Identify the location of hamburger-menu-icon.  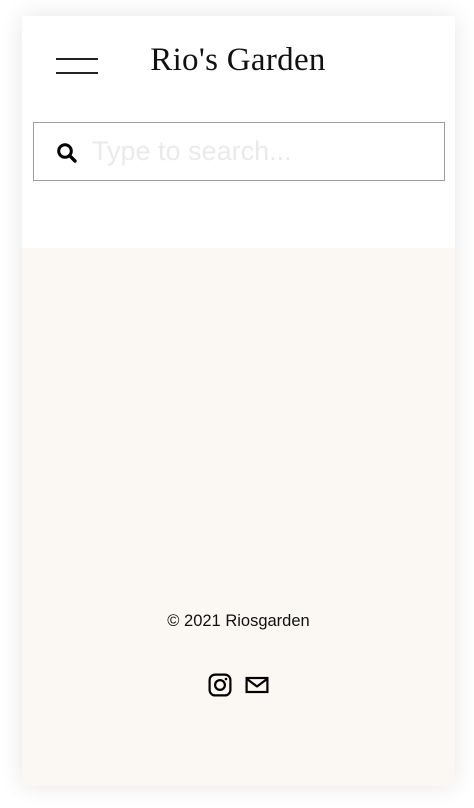
(77, 66).